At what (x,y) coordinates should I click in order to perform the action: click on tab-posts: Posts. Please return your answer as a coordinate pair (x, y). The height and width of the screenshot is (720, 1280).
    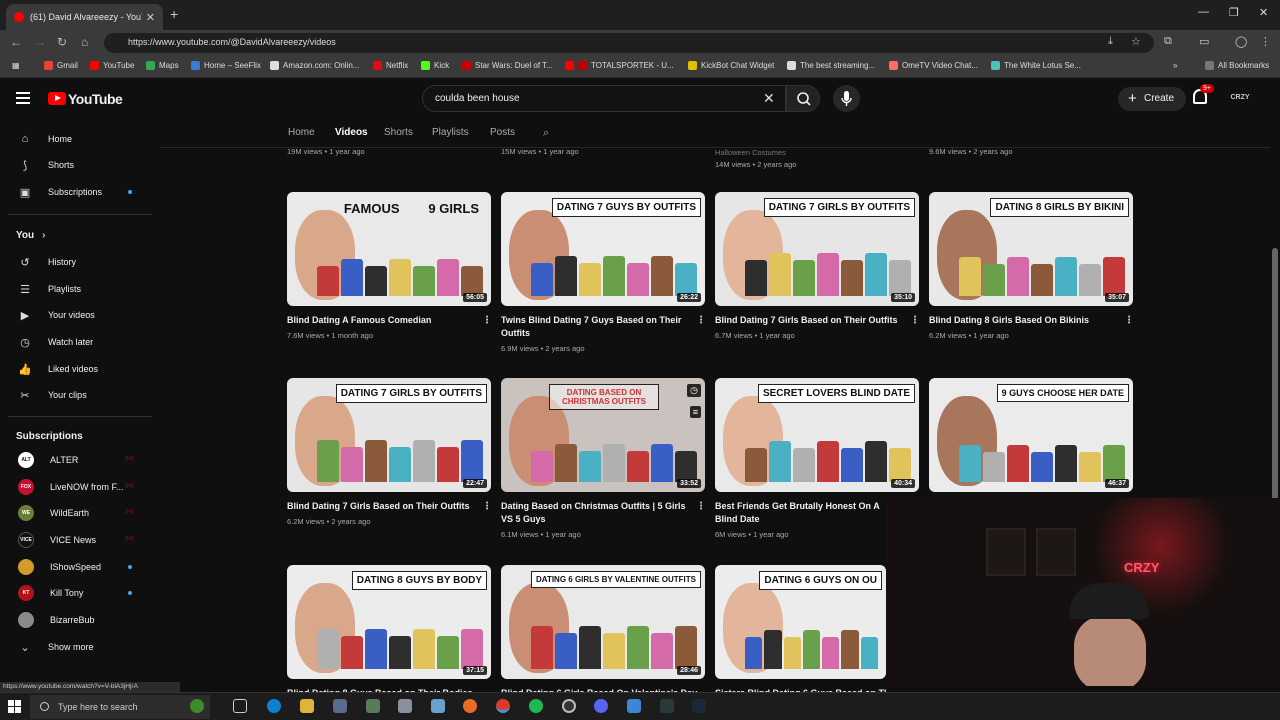
    Looking at the image, I should click on (502, 132).